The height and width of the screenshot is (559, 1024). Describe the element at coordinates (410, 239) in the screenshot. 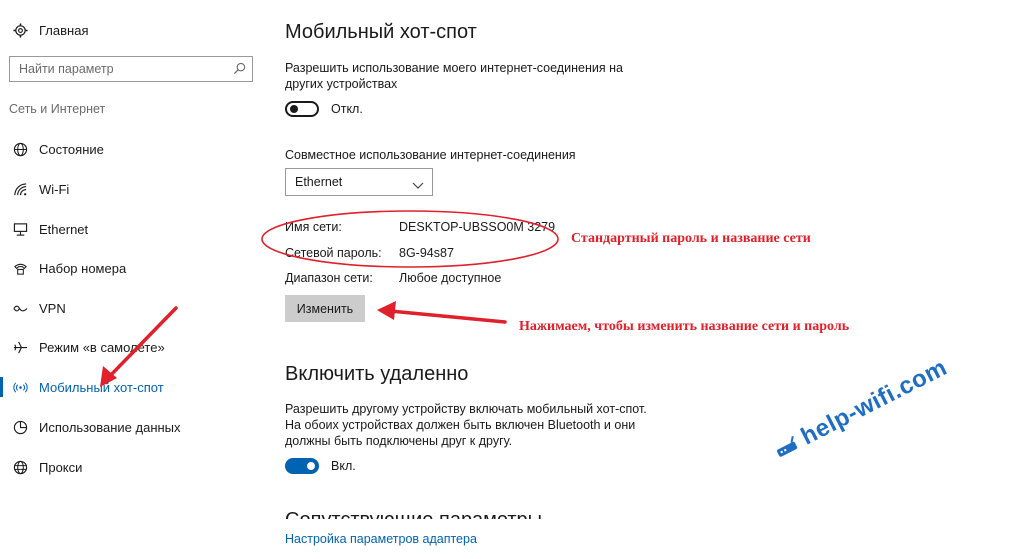

I see `highlight-ellipse` at that location.